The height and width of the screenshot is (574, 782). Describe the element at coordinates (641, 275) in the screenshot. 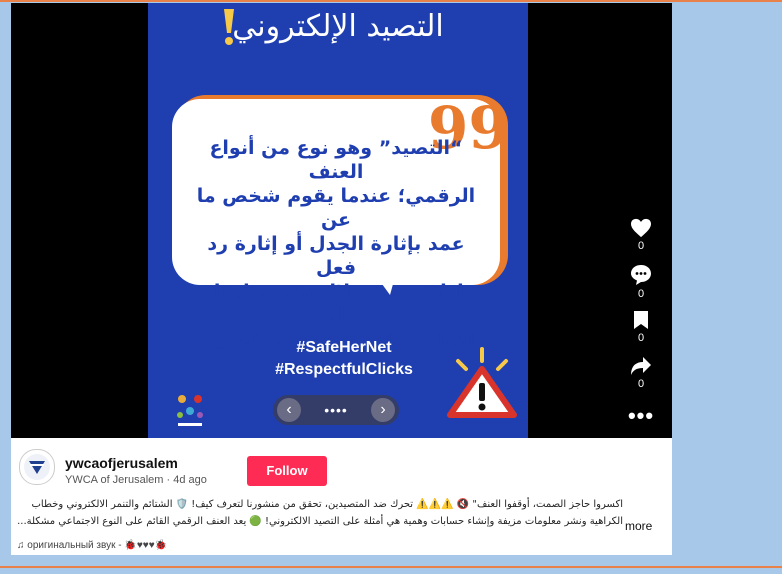

I see `comment-icon` at that location.